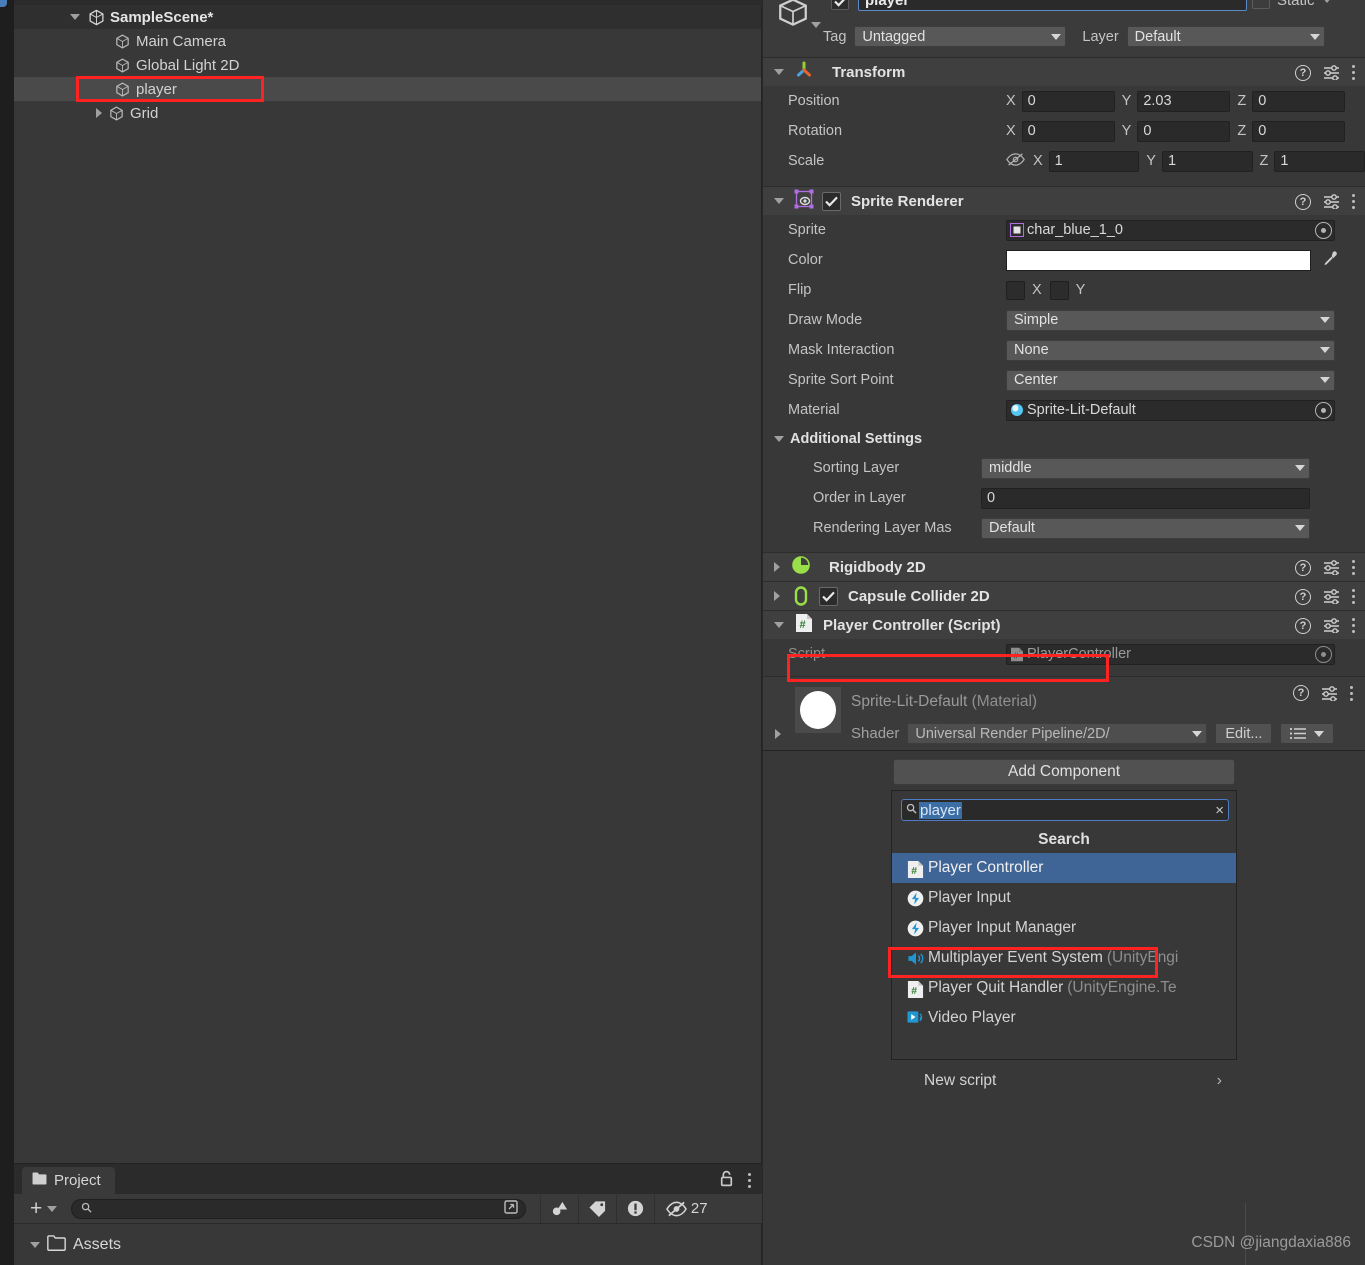 The width and height of the screenshot is (1365, 1265). Describe the element at coordinates (1225, 36) in the screenshot. I see `layer-dropdown: Default` at that location.